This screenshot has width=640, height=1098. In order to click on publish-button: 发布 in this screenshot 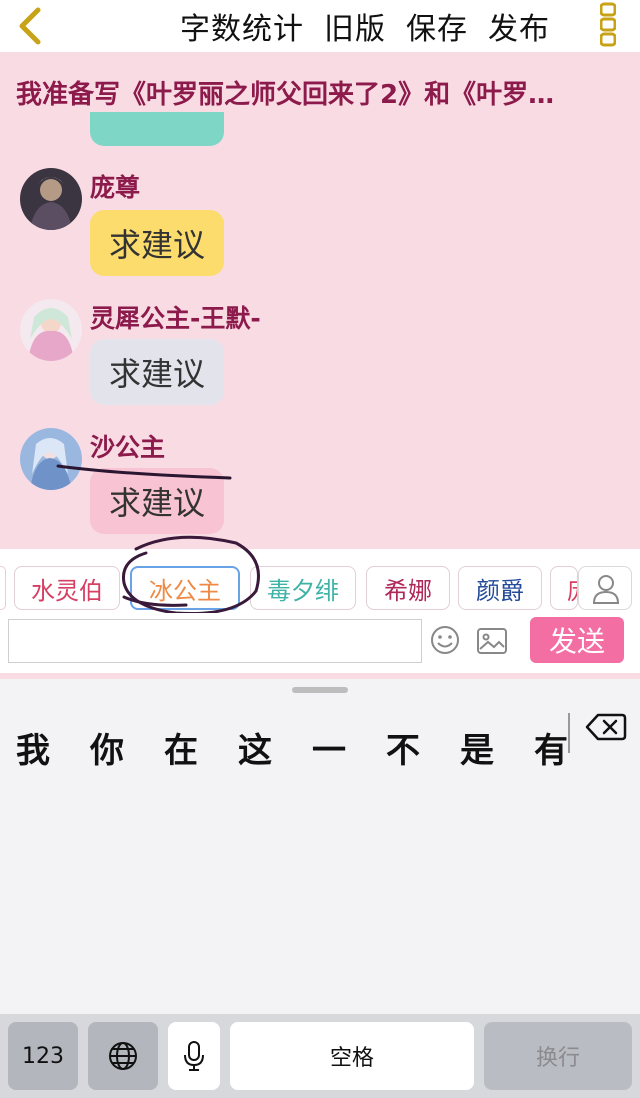, I will do `click(519, 26)`.